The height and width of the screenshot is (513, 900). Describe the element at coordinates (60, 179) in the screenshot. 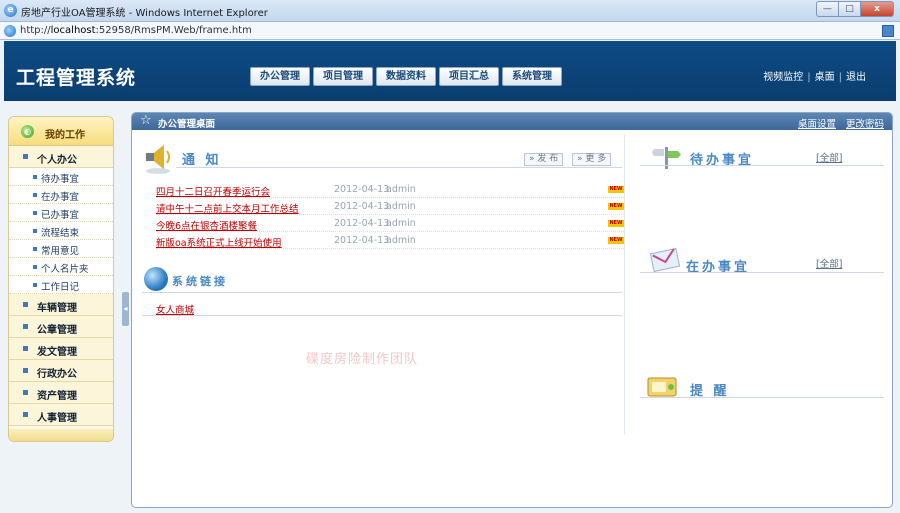

I see `sidebar-item-label: 待办事宜` at that location.